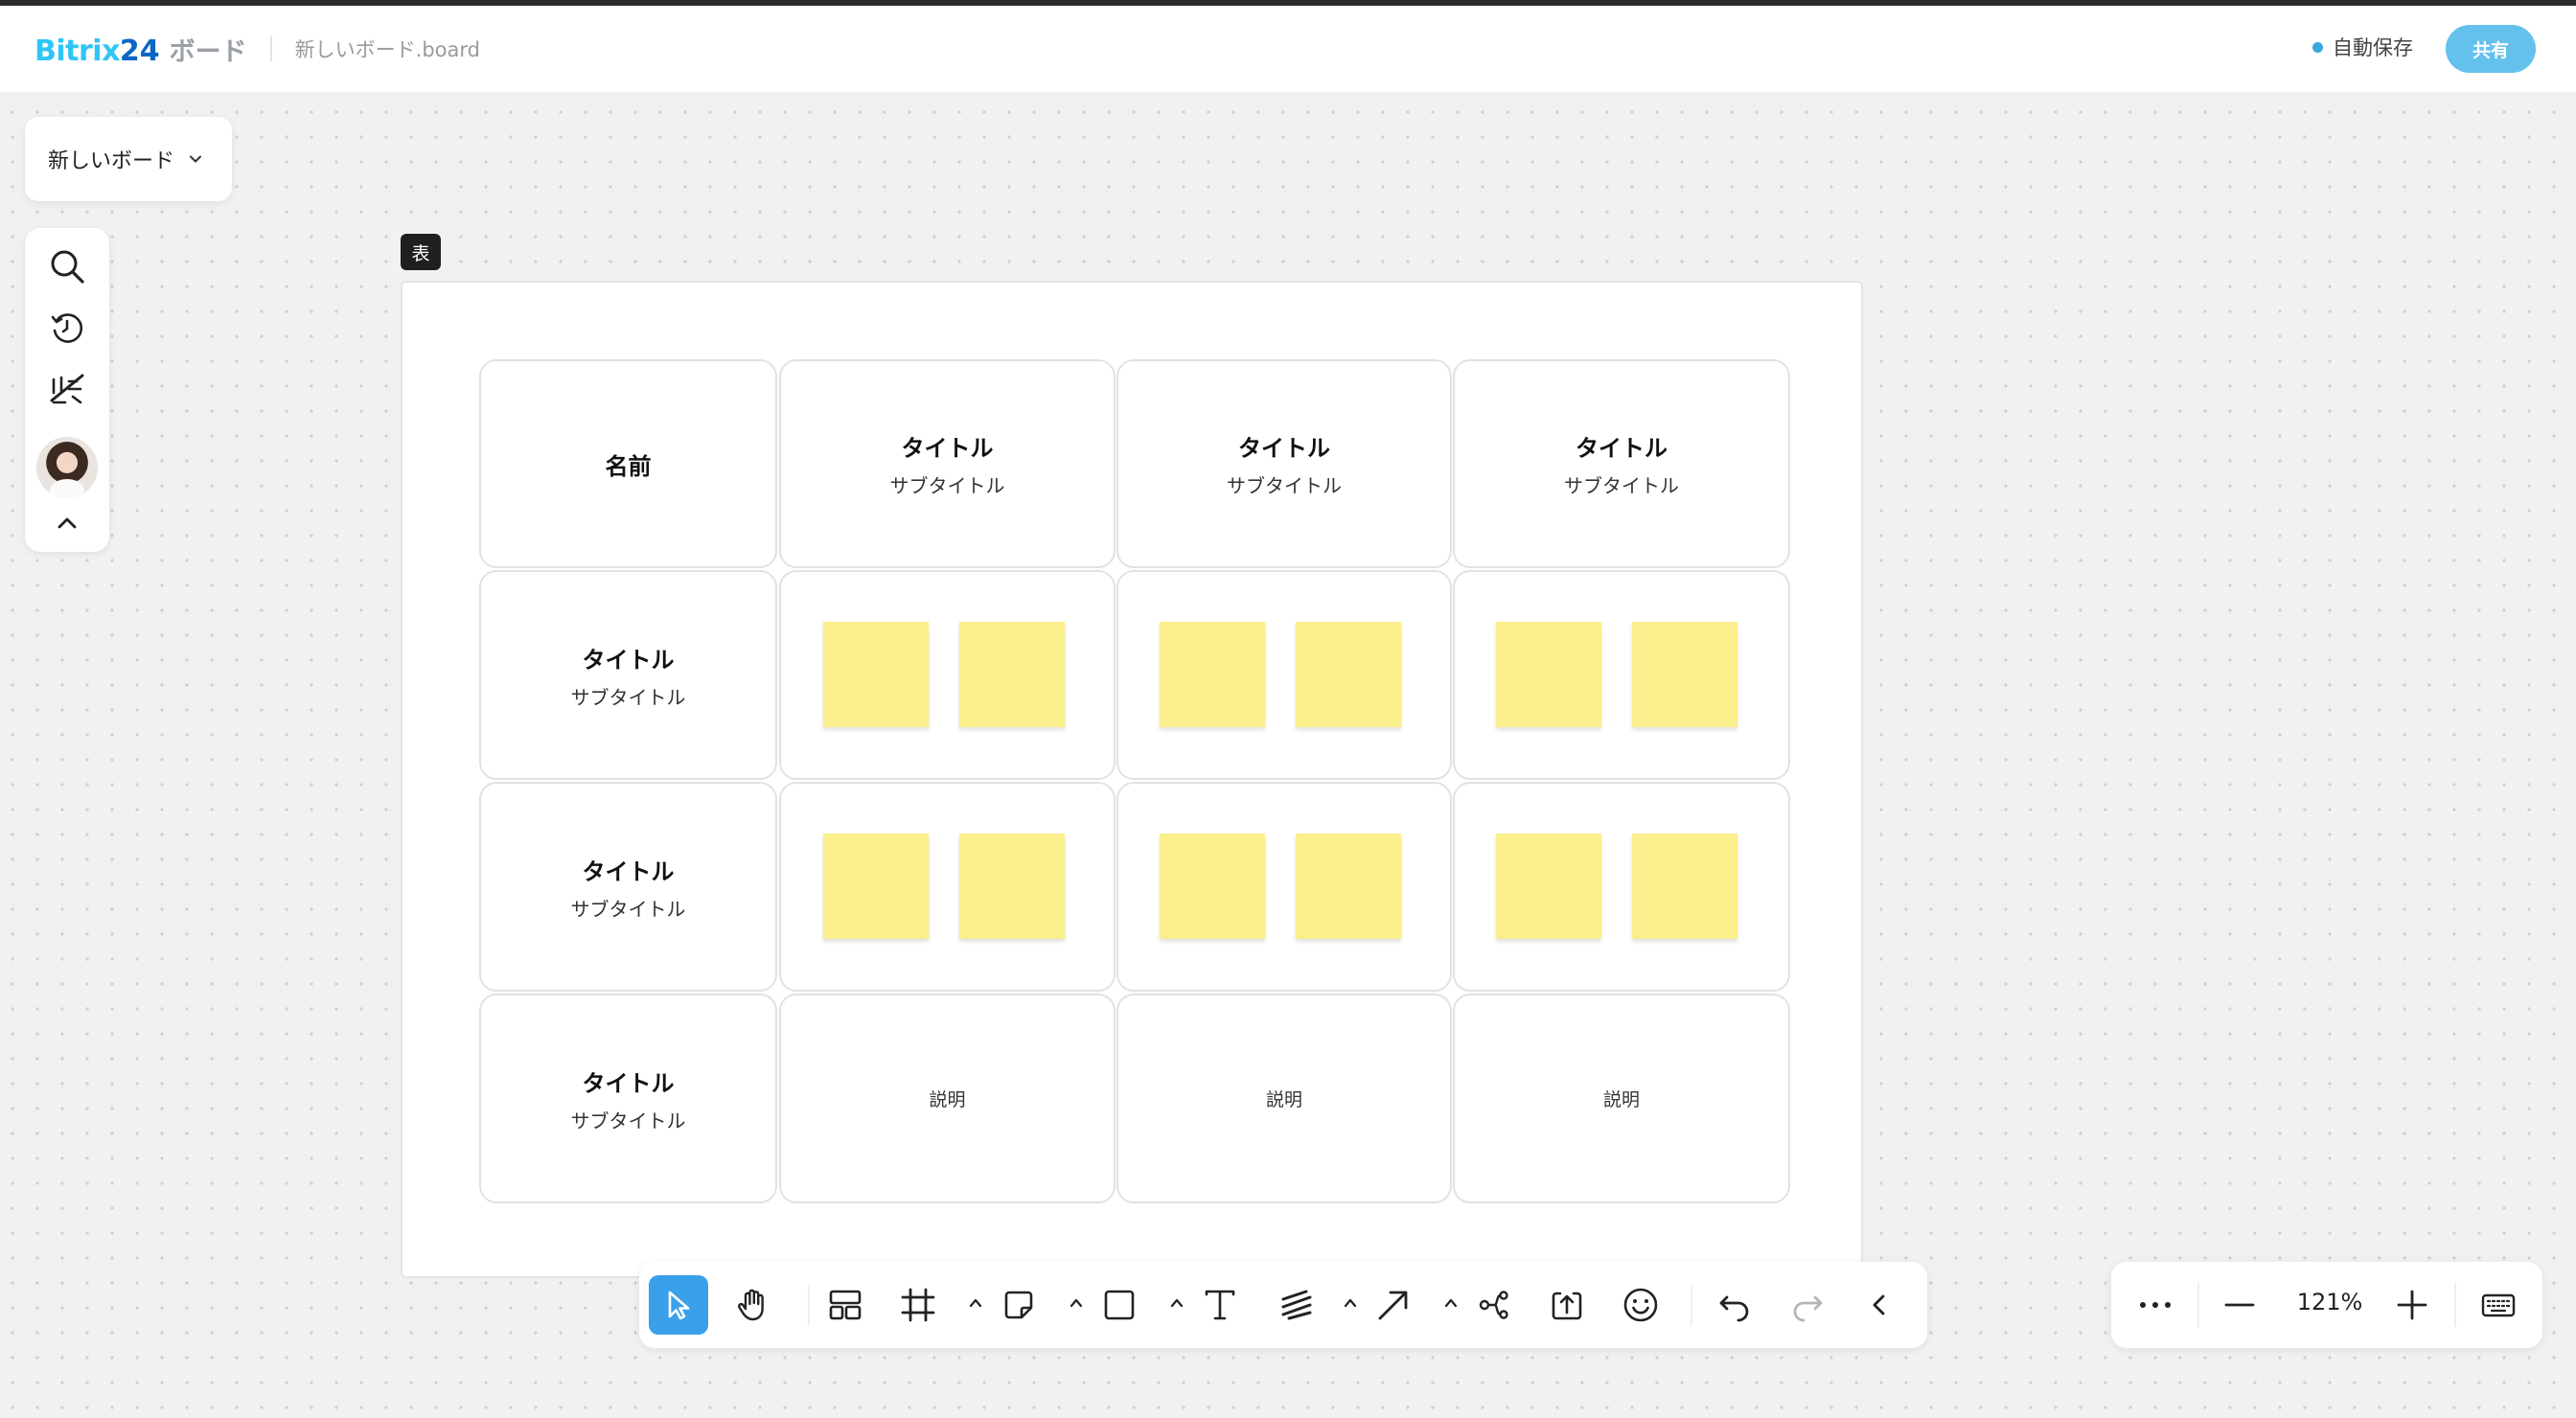  I want to click on more-icon, so click(2156, 1305).